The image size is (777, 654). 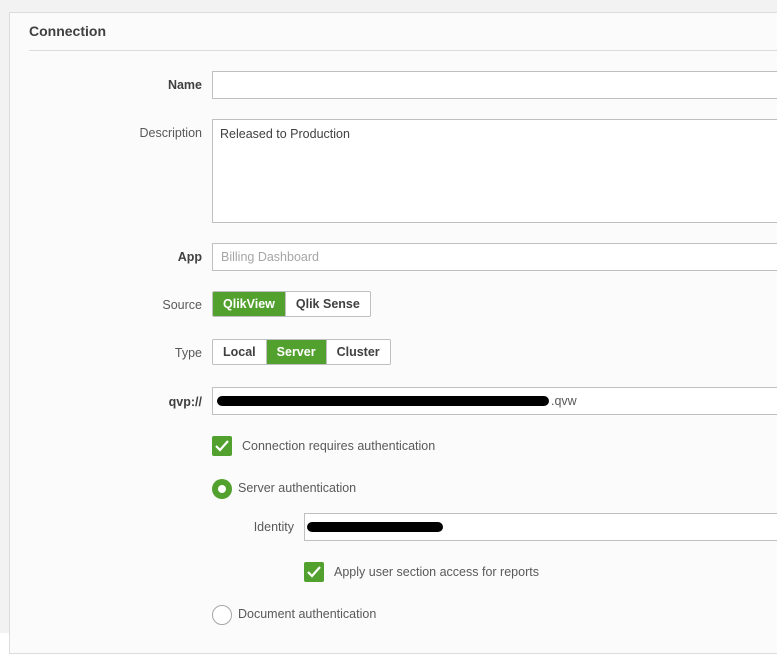 What do you see at coordinates (297, 488) in the screenshot?
I see `server-auth-label: Server authentication` at bounding box center [297, 488].